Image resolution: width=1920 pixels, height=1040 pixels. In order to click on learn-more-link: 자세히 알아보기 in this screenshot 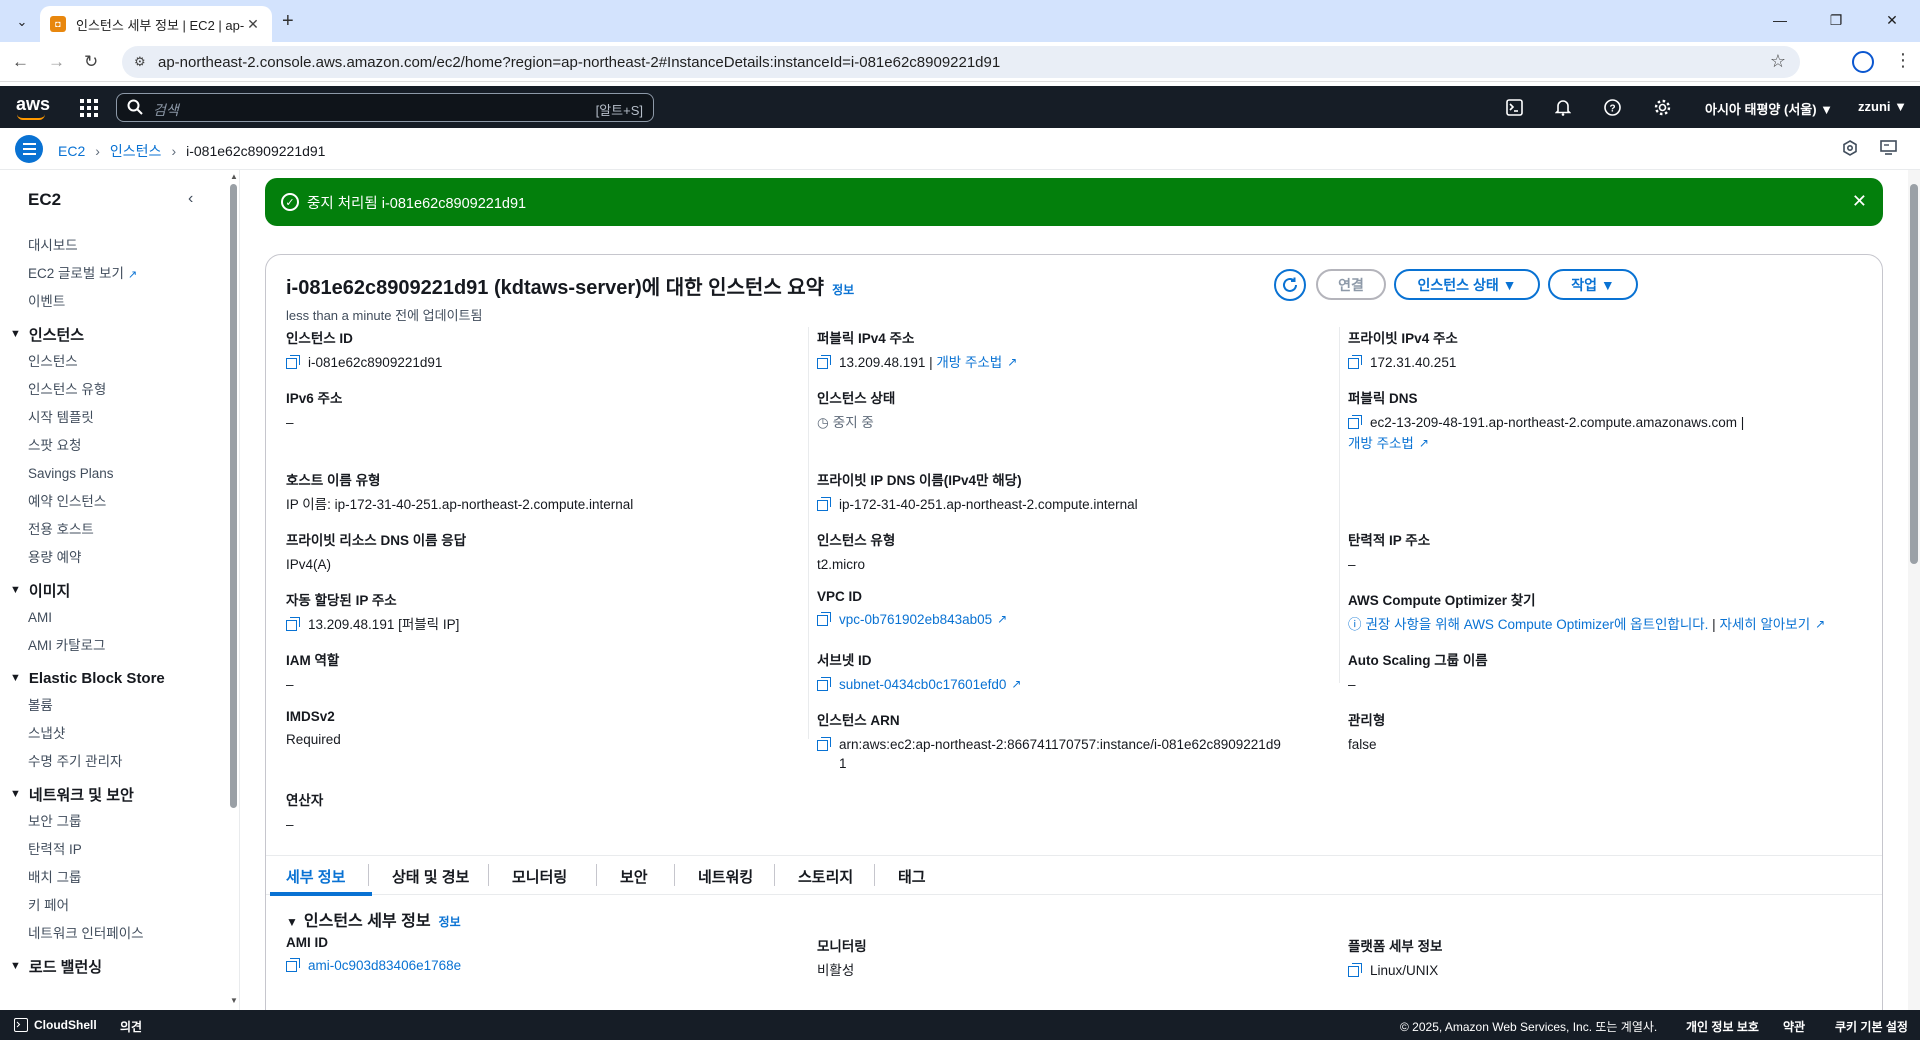, I will do `click(1764, 624)`.